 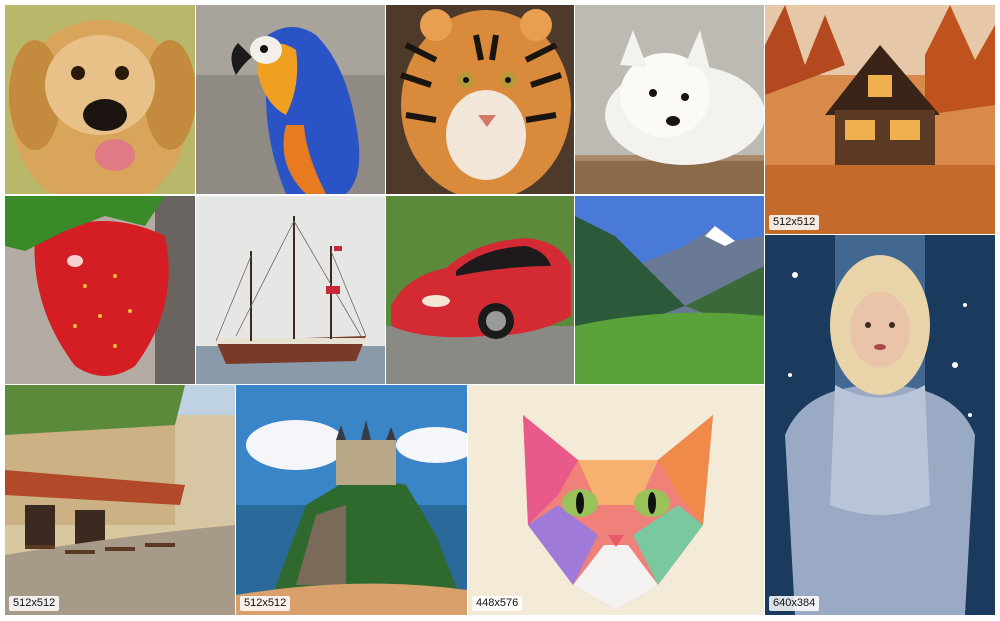 What do you see at coordinates (351, 500) in the screenshot?
I see `cliff-castle-image: 512x512` at bounding box center [351, 500].